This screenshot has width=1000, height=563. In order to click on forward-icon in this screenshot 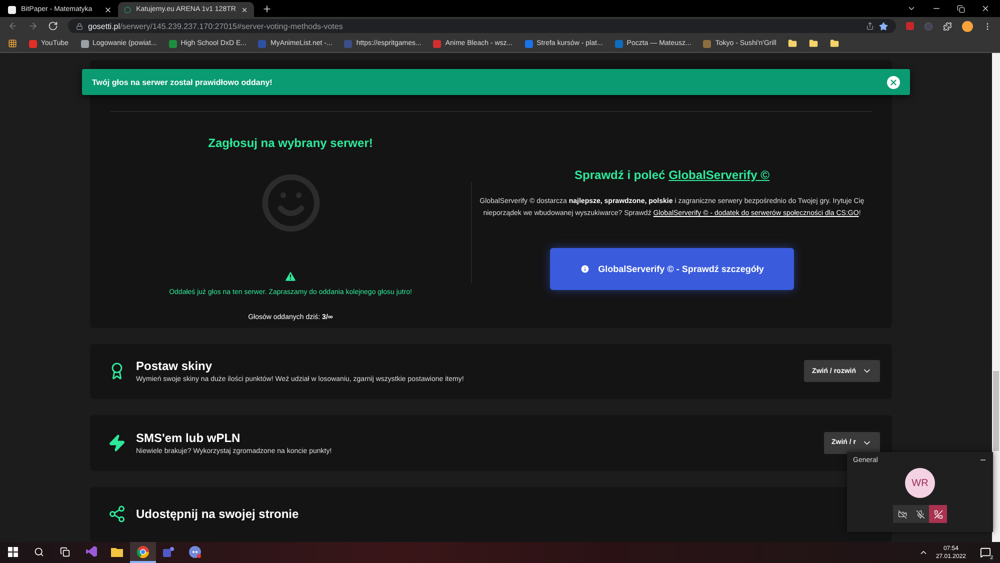, I will do `click(33, 26)`.